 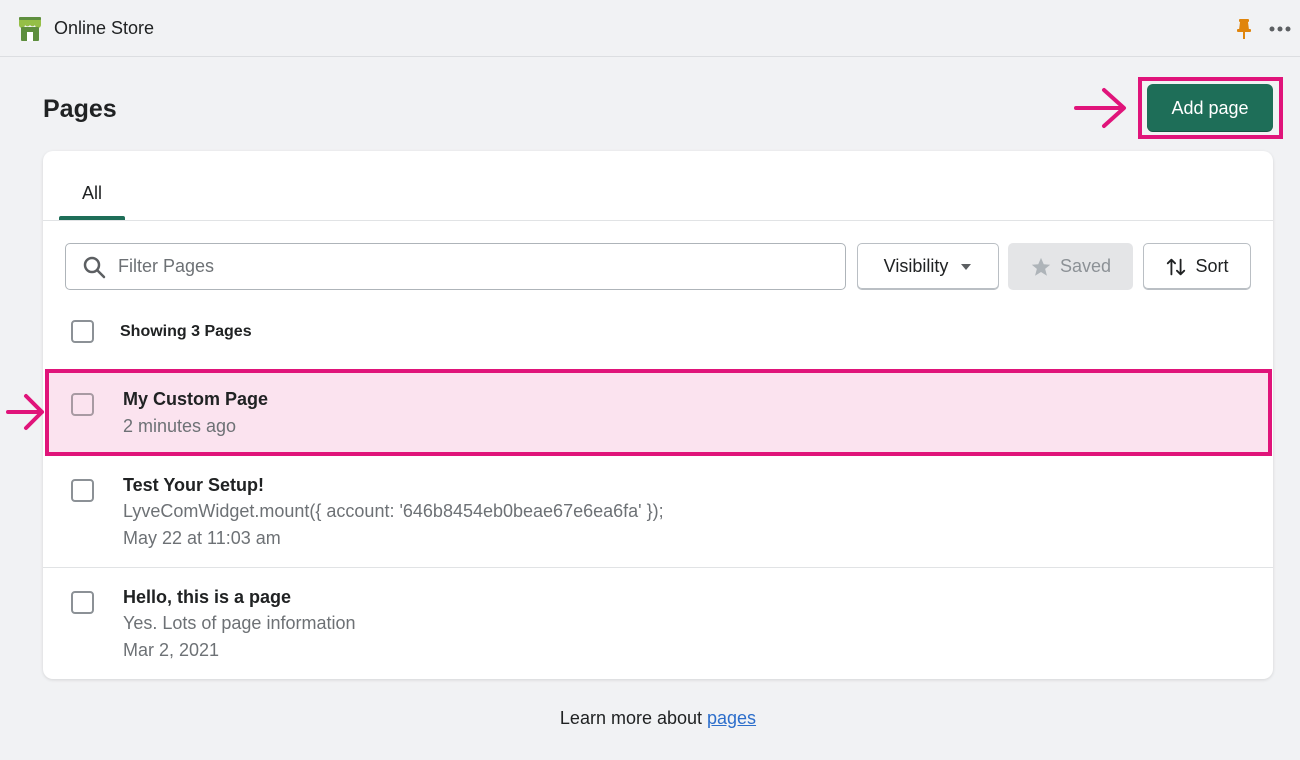 I want to click on tabs-divider, so click(x=658, y=220).